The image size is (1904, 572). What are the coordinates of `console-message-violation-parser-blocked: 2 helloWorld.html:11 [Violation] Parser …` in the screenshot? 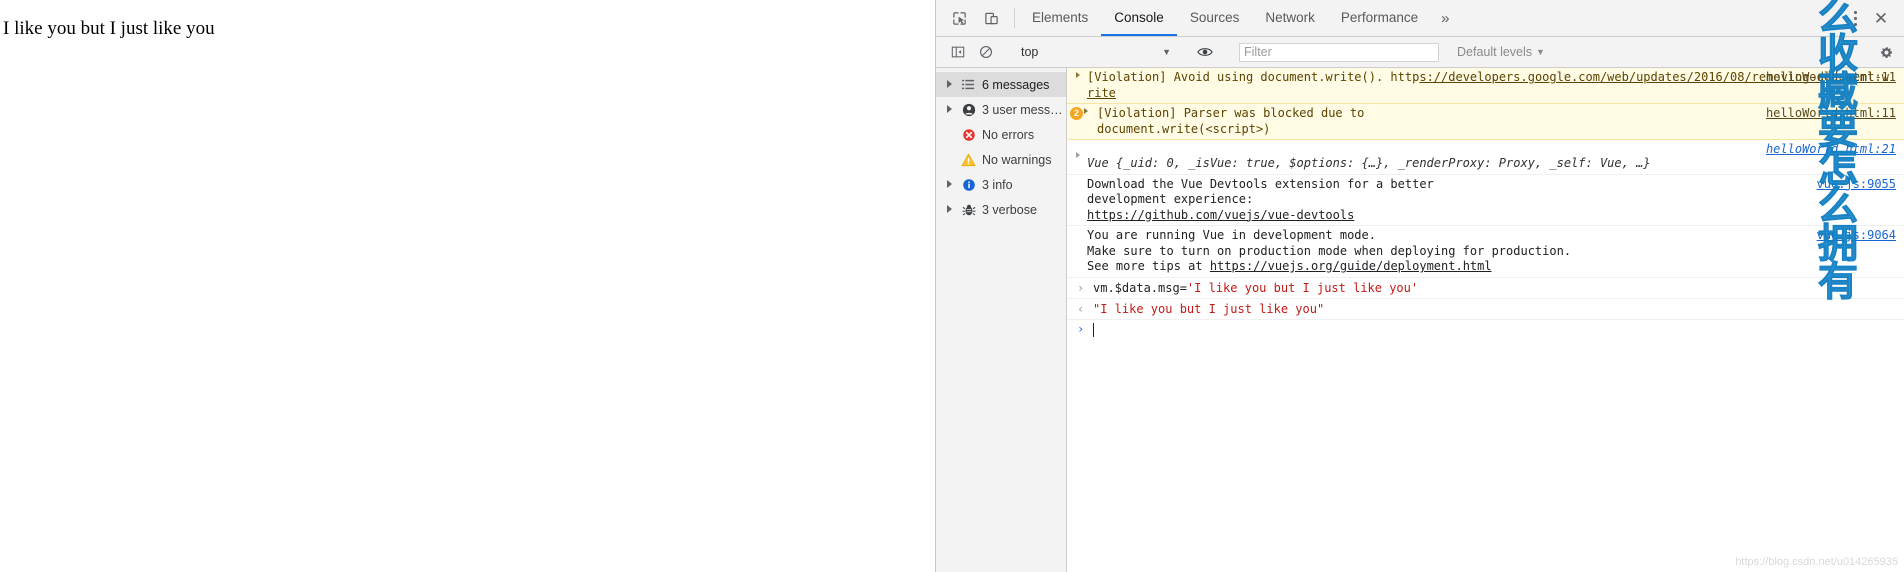 It's located at (1485, 122).